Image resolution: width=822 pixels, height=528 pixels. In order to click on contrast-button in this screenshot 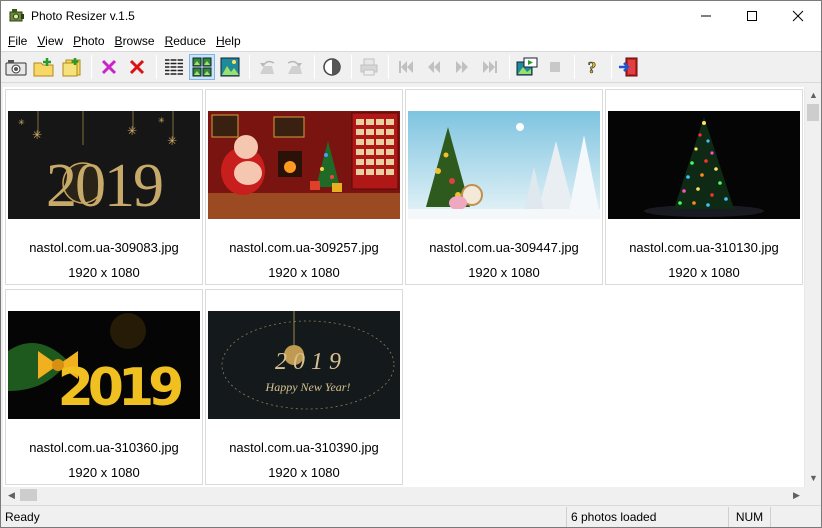, I will do `click(332, 67)`.